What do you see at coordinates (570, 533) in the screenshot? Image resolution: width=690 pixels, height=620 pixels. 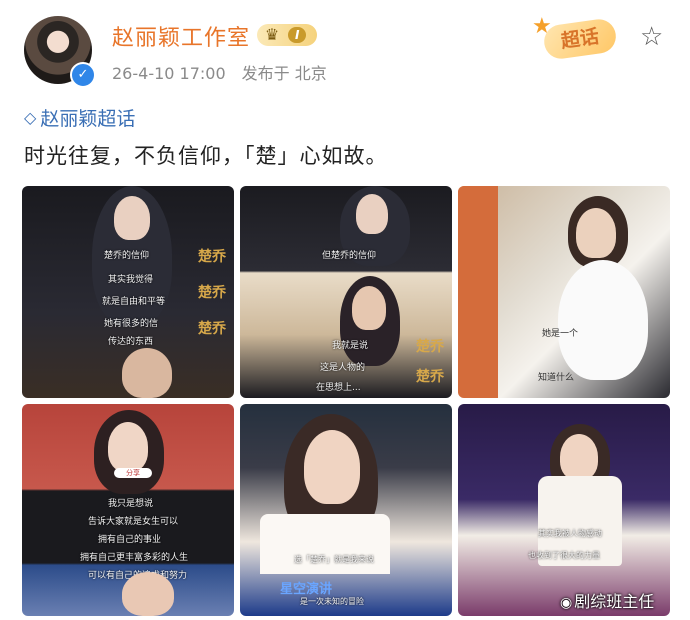 I see `caption: 其实我被人物感动` at bounding box center [570, 533].